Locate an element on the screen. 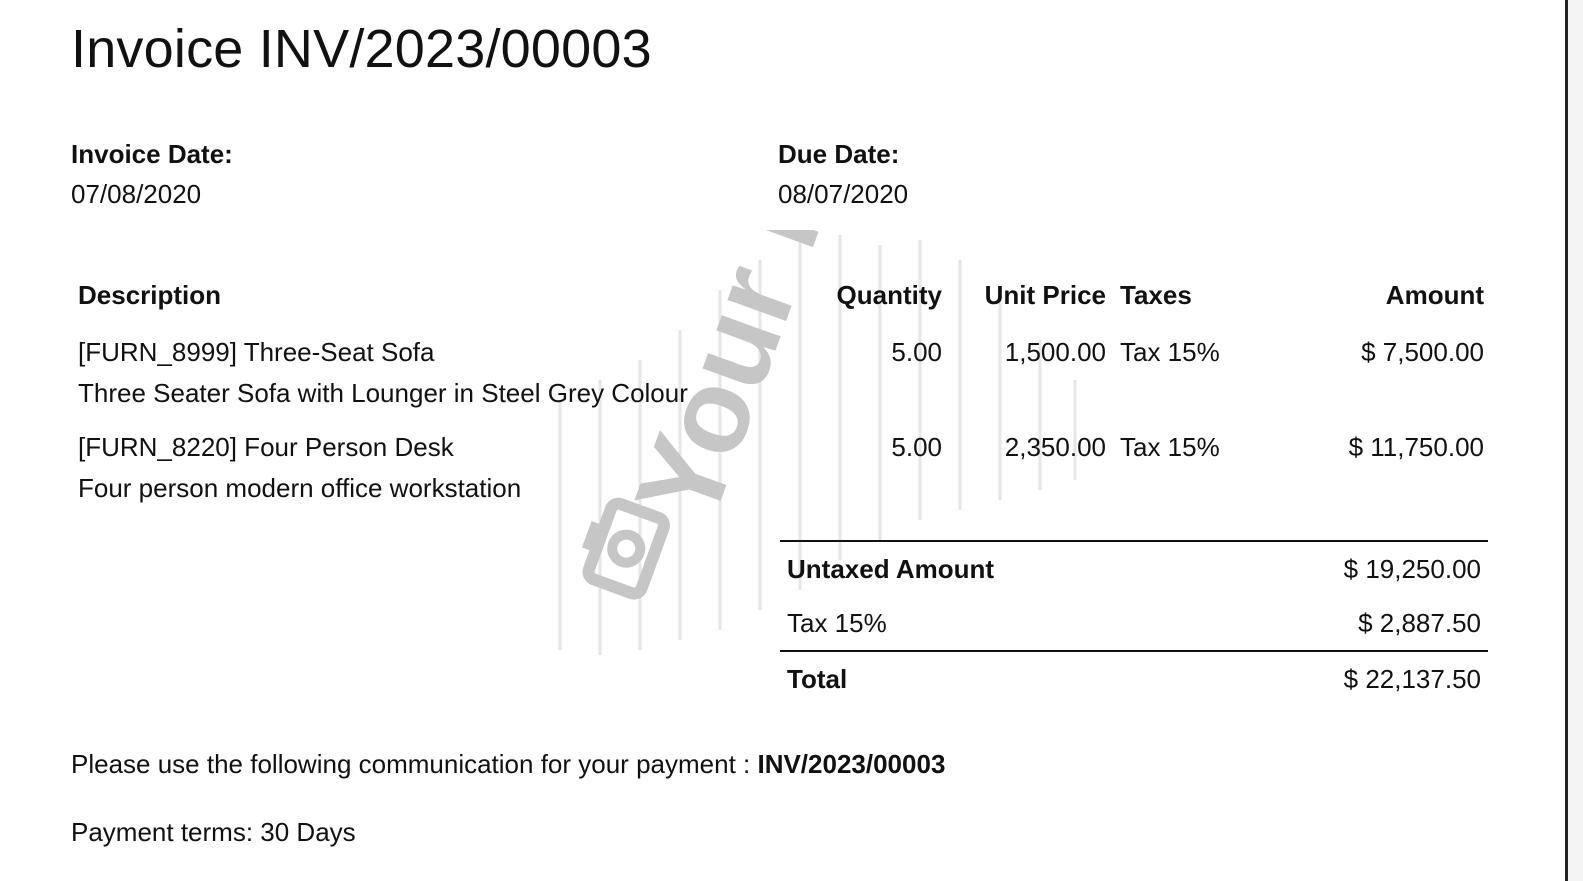 This screenshot has width=1583, height=881. line-unit-price: 2,350.00 is located at coordinates (1055, 447).